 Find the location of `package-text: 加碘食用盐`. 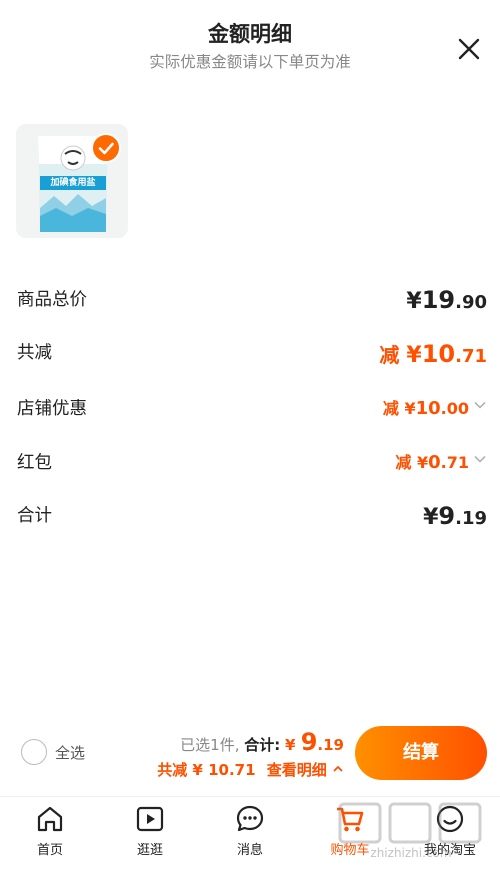

package-text: 加碘食用盐 is located at coordinates (73, 183).